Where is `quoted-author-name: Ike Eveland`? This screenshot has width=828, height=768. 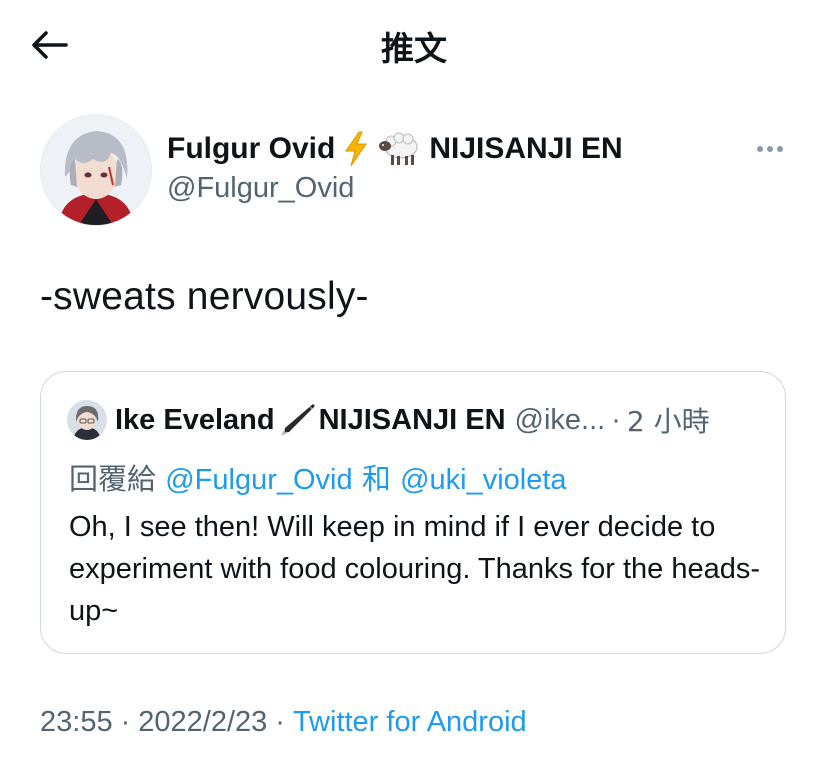 quoted-author-name: Ike Eveland is located at coordinates (195, 419).